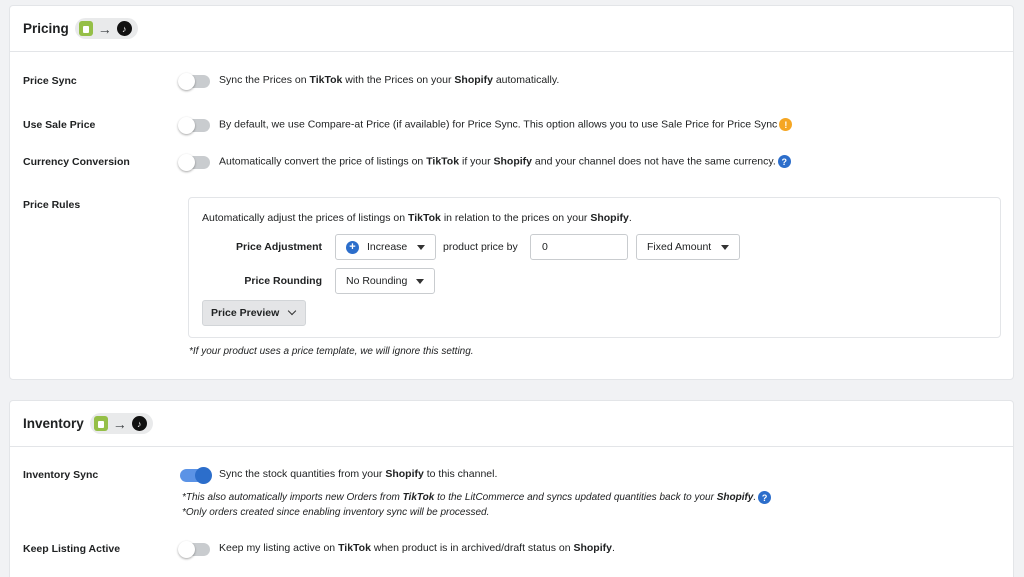 The image size is (1024, 577). Describe the element at coordinates (52, 205) in the screenshot. I see `price-rules-label: Price Rules` at that location.